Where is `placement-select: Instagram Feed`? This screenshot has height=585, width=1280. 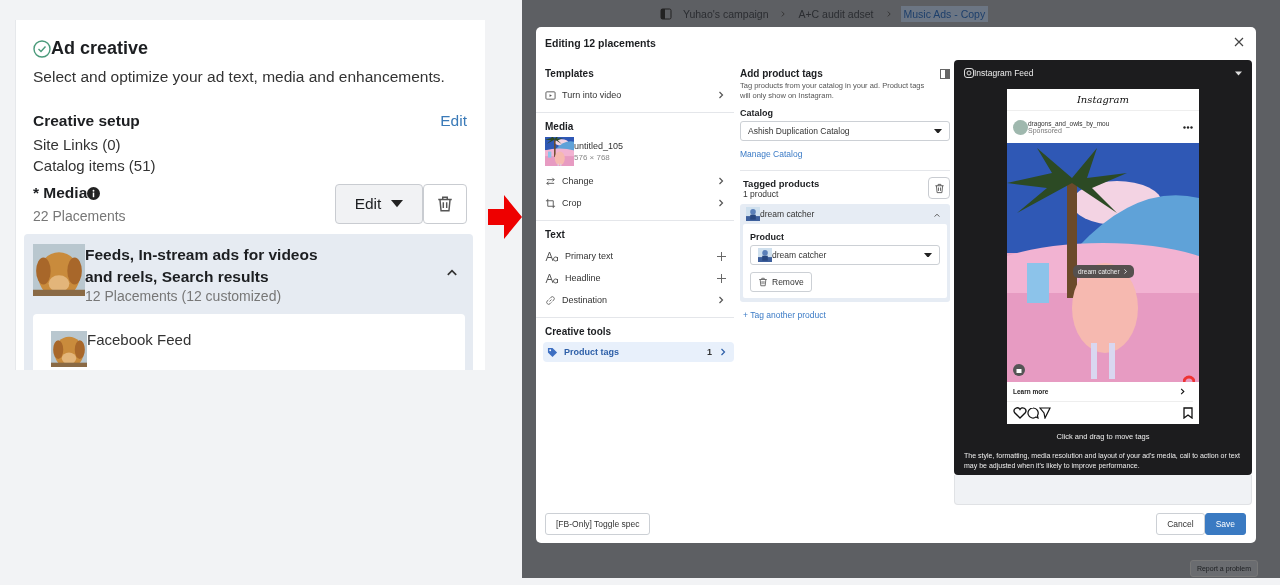
placement-select: Instagram Feed is located at coordinates (1004, 73).